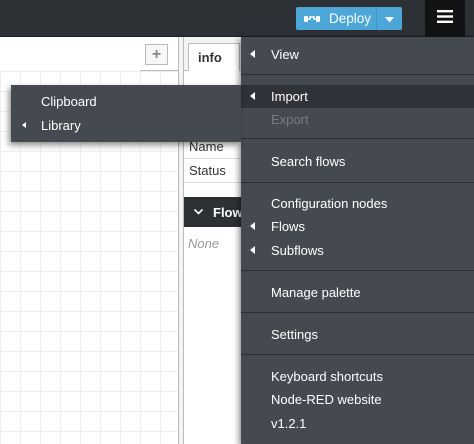 This screenshot has width=474, height=444. What do you see at coordinates (357, 96) in the screenshot?
I see `menu-item-import: Import` at bounding box center [357, 96].